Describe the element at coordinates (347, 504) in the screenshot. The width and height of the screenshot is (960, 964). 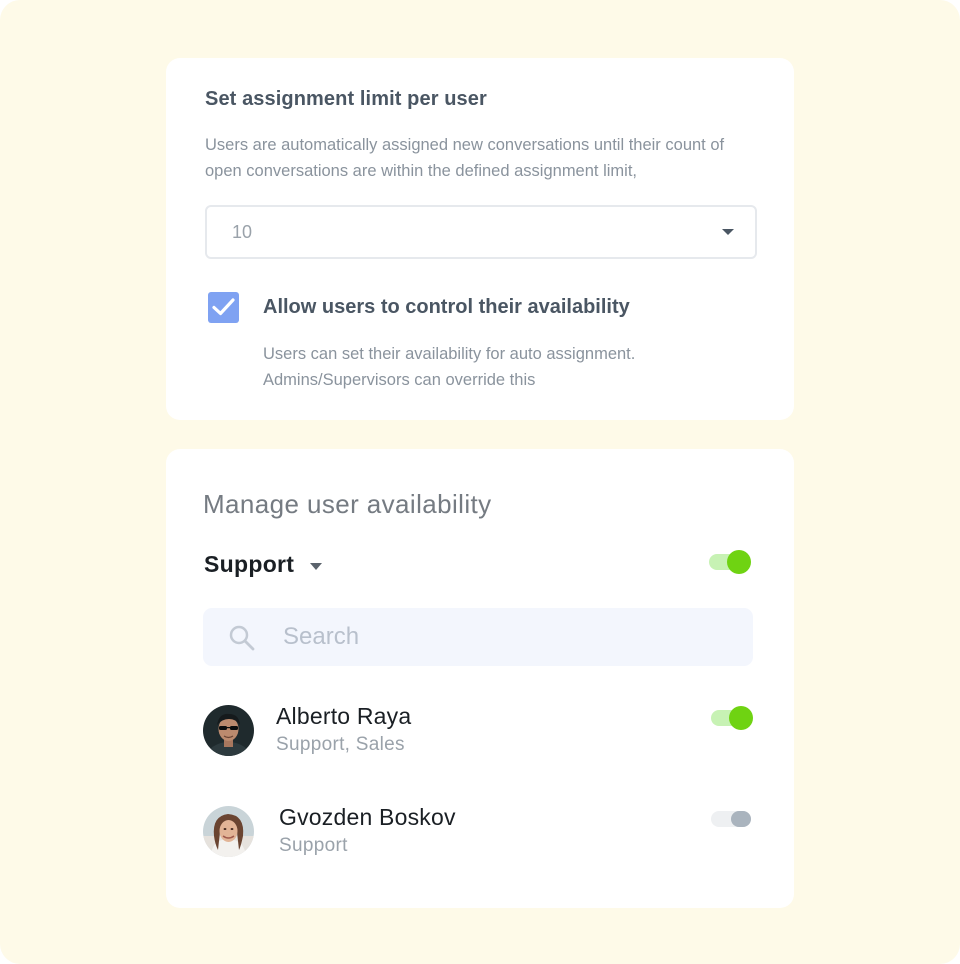
I see `manage-availability-title: Manage user availability` at that location.